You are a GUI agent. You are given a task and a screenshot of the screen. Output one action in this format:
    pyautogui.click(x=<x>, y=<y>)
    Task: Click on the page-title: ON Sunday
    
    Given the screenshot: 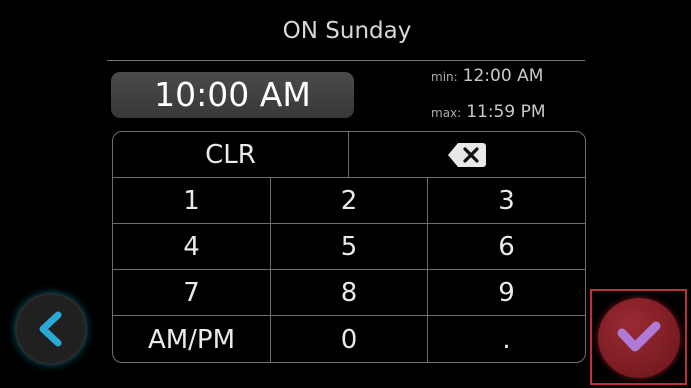 What is the action you would take?
    pyautogui.click(x=347, y=31)
    